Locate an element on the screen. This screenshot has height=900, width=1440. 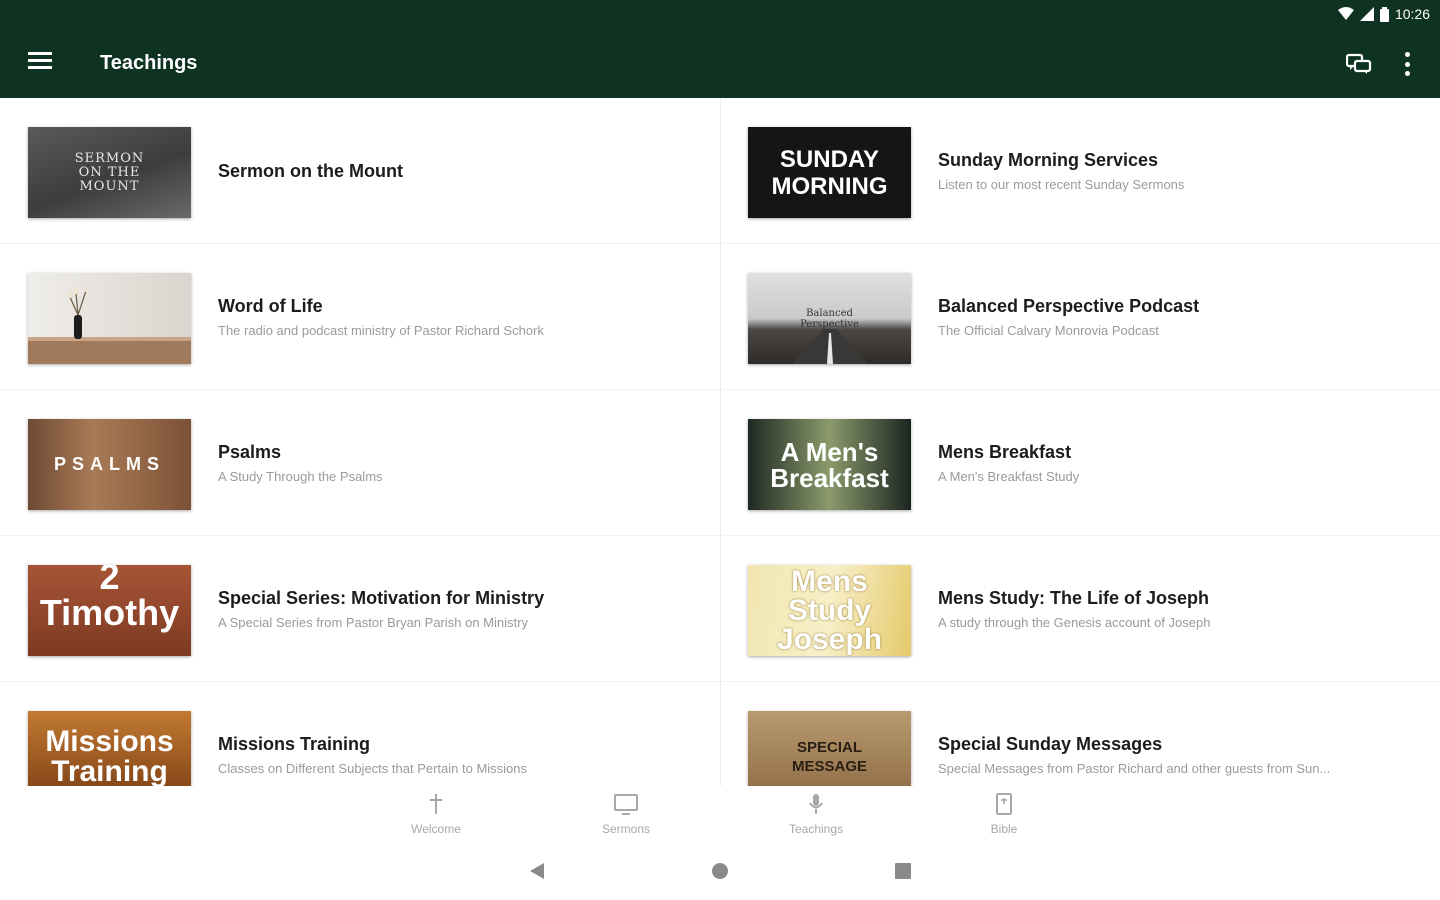
thumbnail-text: SPECIAL MESSAGE is located at coordinates (829, 756).